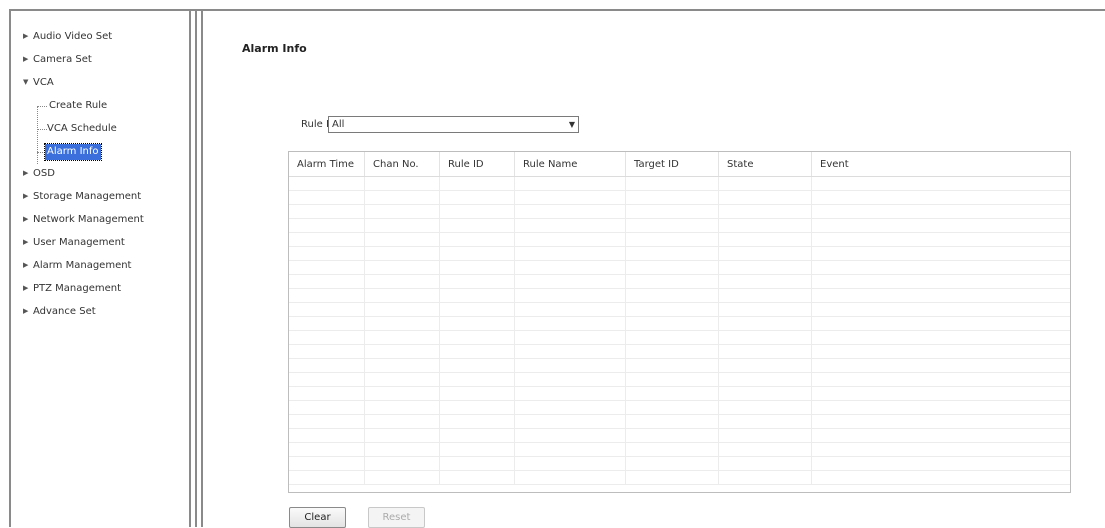 The image size is (1105, 528). I want to click on tree-connector, so click(42, 106).